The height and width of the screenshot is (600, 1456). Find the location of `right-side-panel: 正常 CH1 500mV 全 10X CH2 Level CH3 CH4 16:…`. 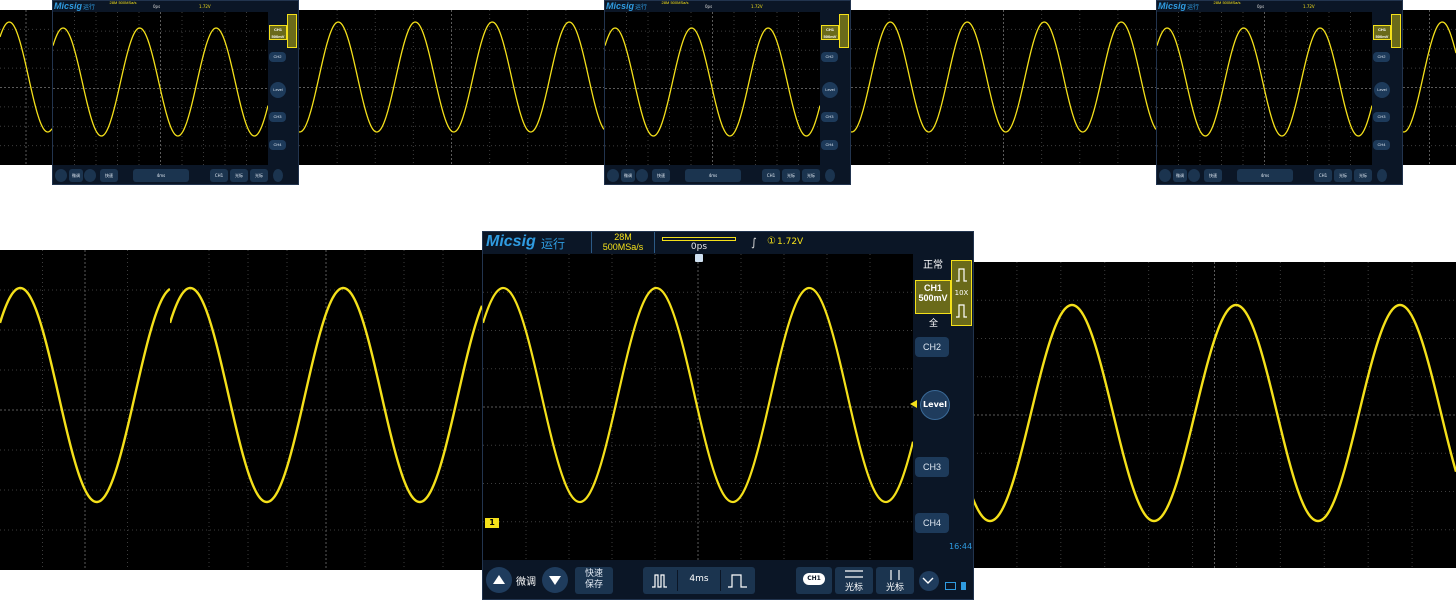

right-side-panel: 正常 CH1 500mV 全 10X CH2 Level CH3 CH4 16:… is located at coordinates (941, 407).